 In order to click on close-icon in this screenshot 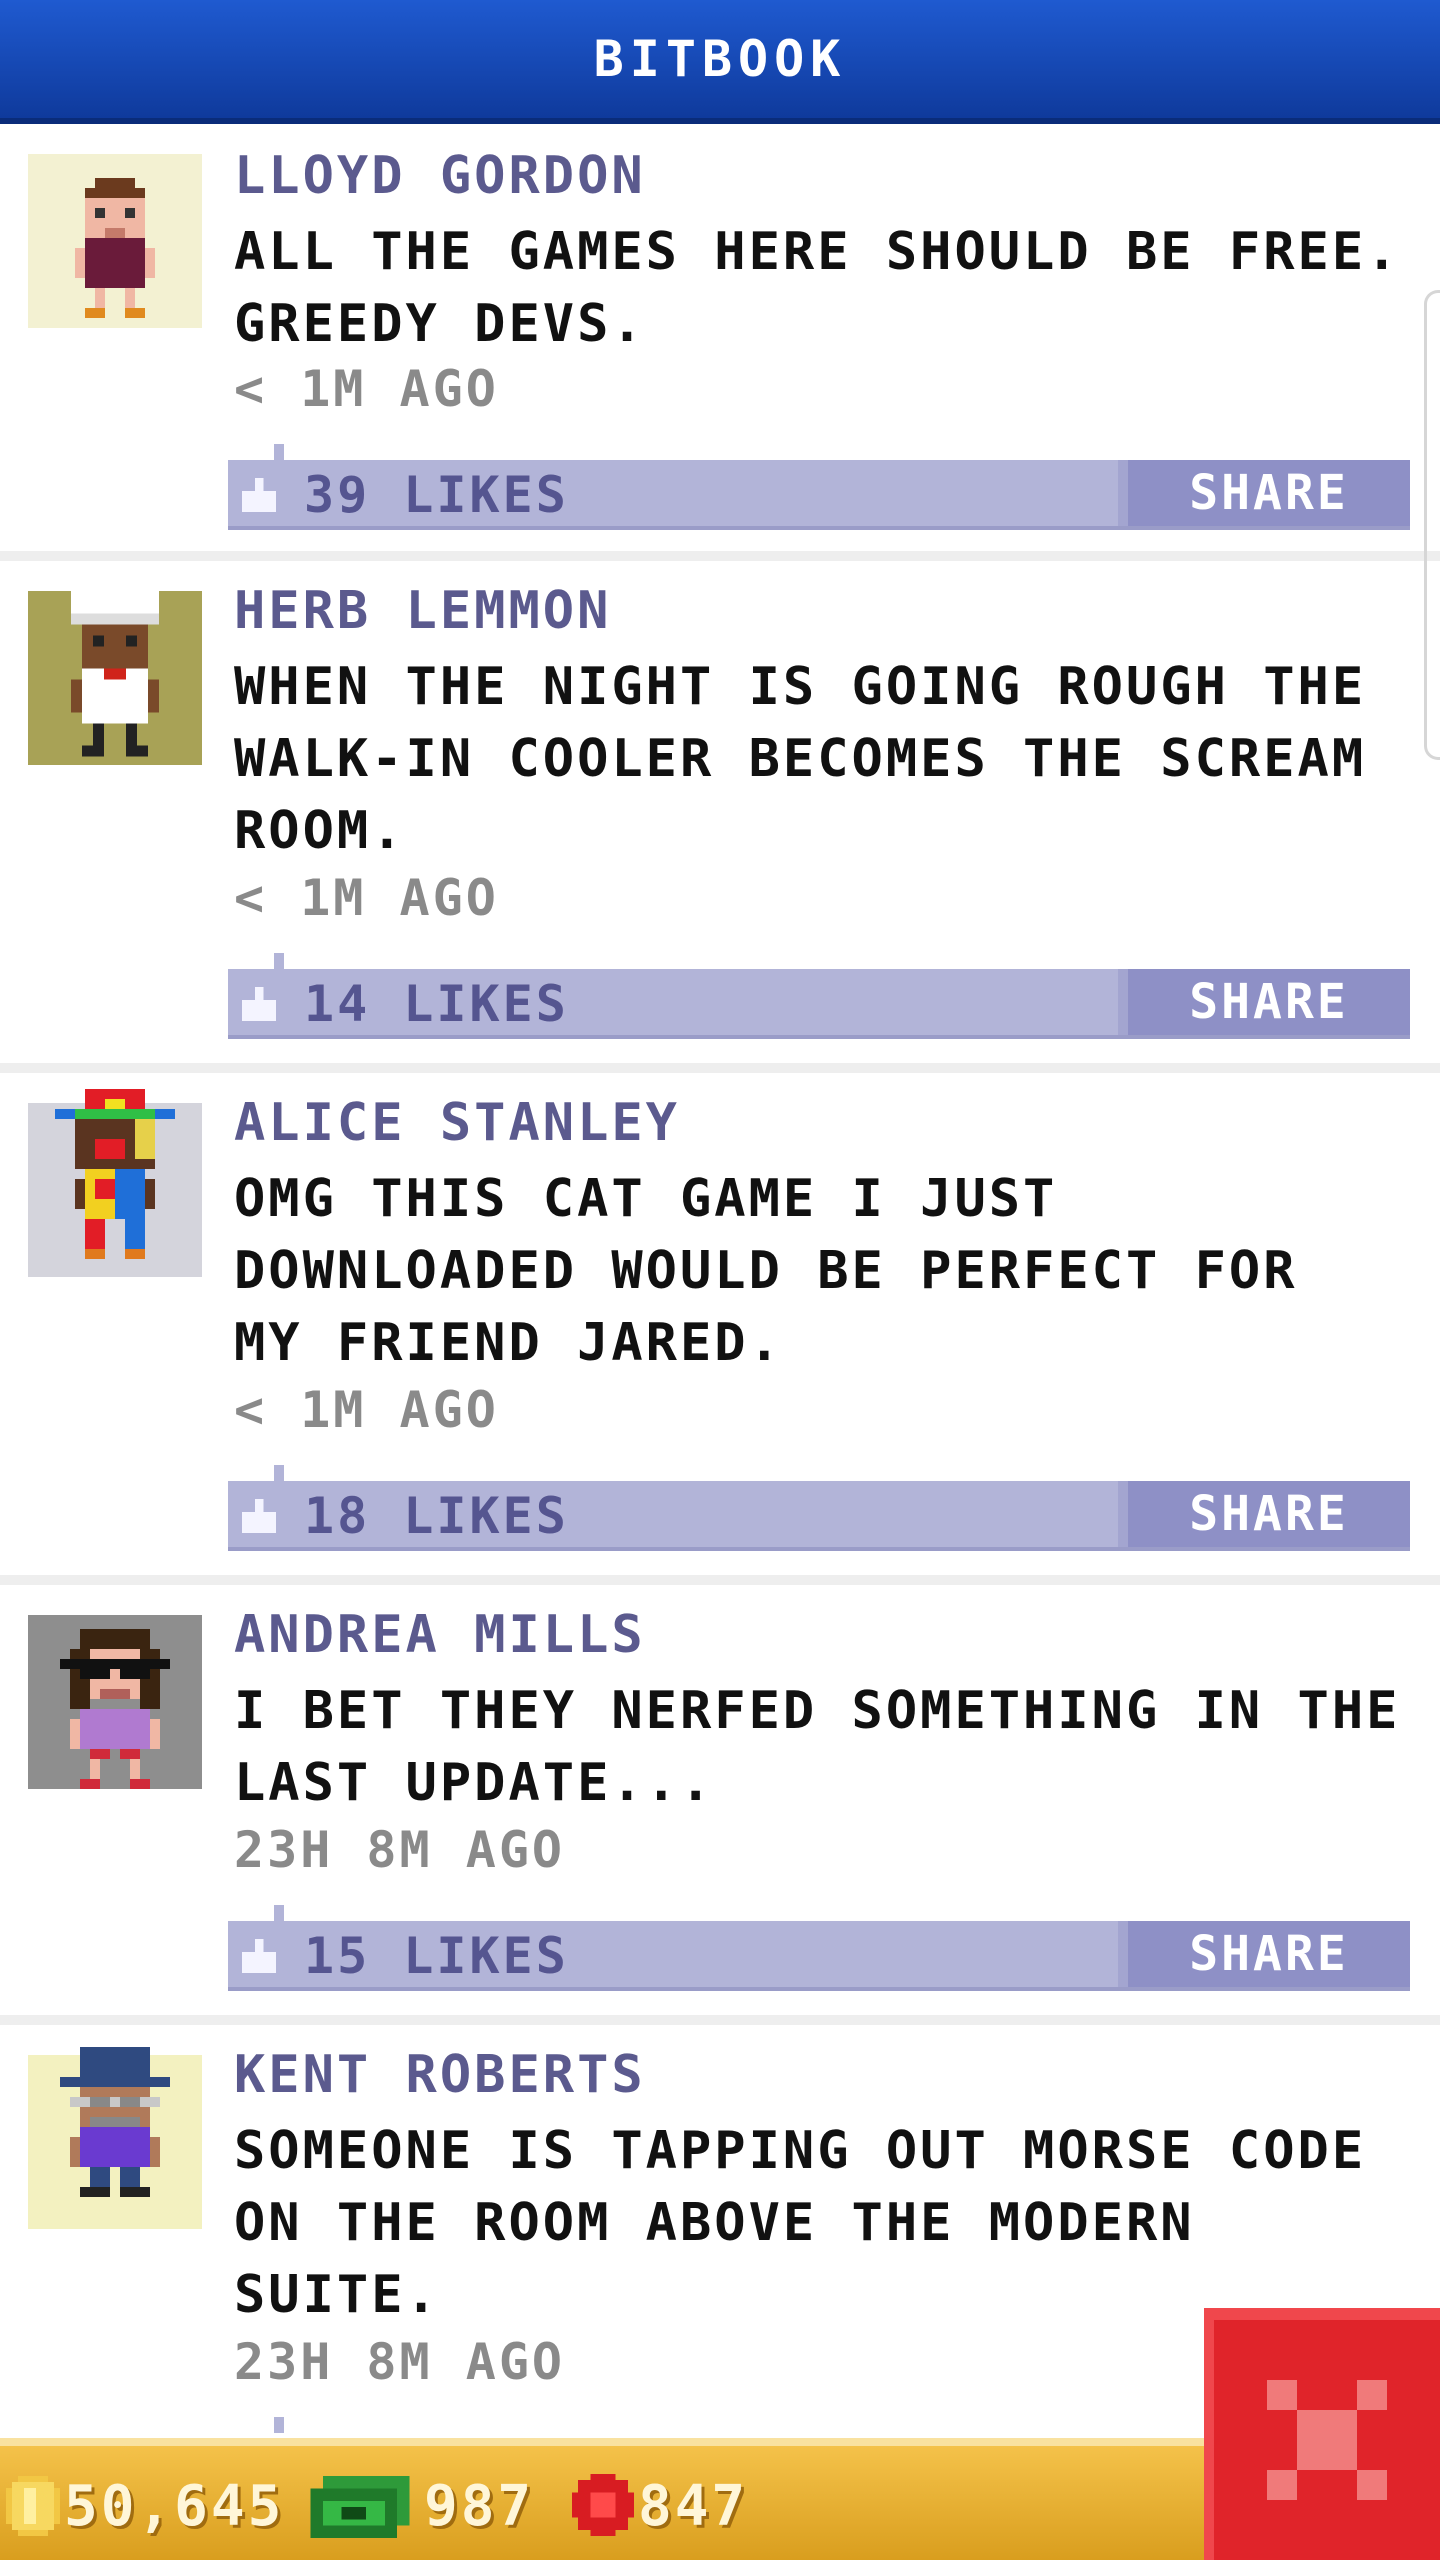, I will do `click(1327, 2440)`.